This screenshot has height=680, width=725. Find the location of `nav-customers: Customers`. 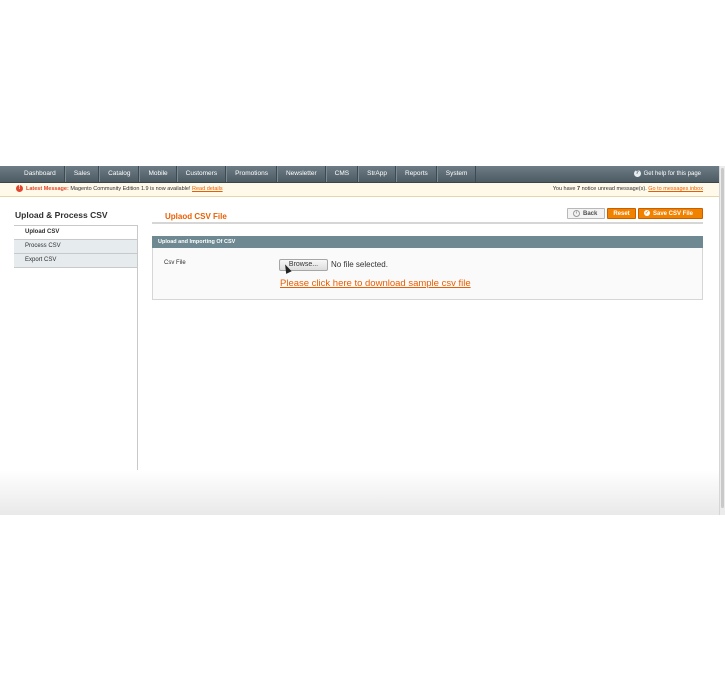

nav-customers: Customers is located at coordinates (201, 174).